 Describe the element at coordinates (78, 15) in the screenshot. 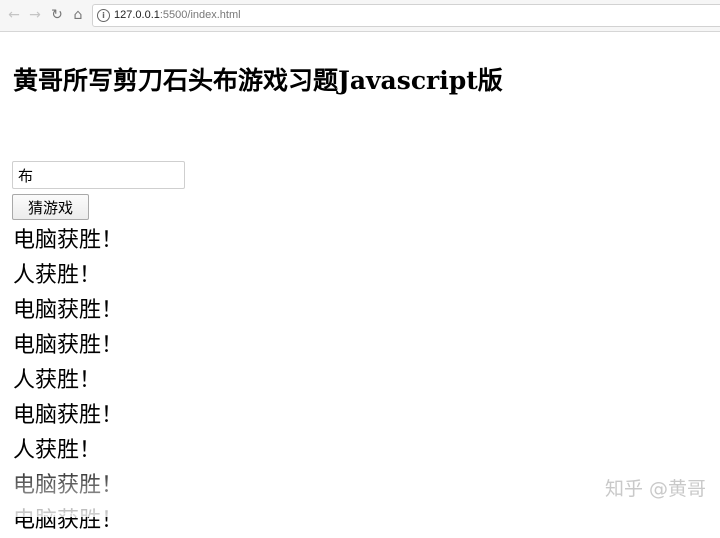

I see `home-icon: ⌂` at that location.